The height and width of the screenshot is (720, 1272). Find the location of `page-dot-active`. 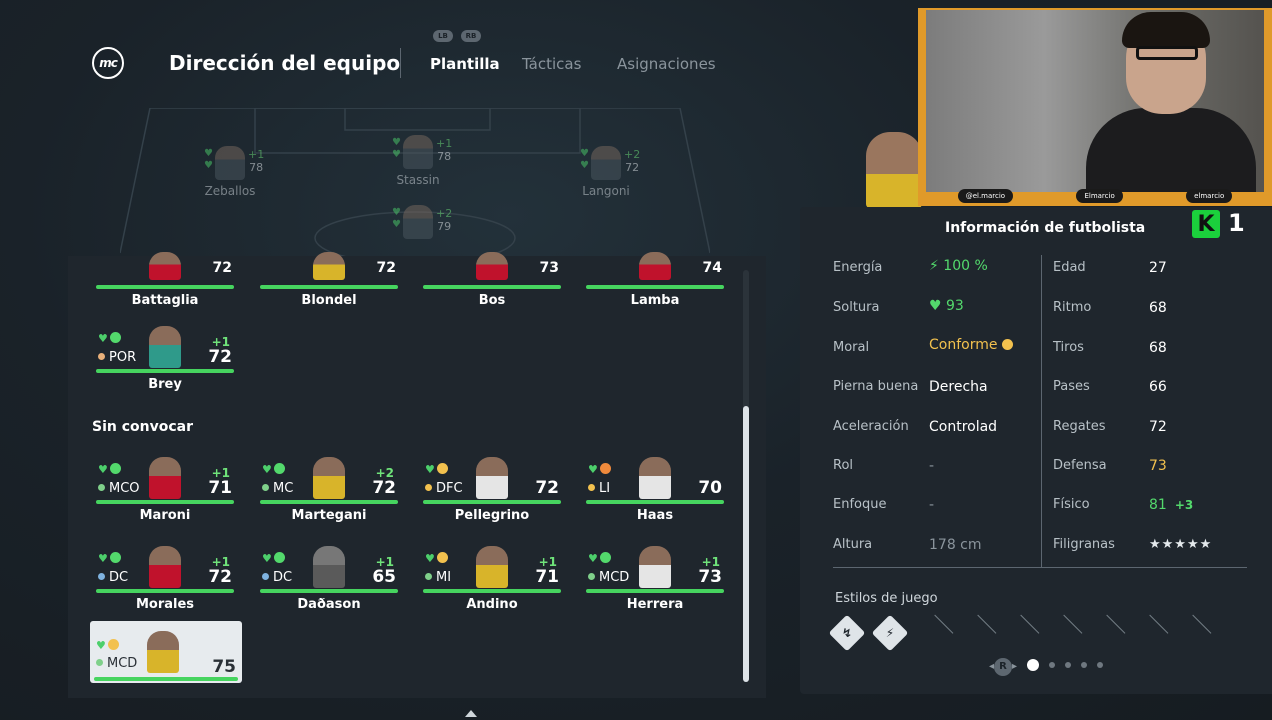

page-dot-active is located at coordinates (1033, 665).